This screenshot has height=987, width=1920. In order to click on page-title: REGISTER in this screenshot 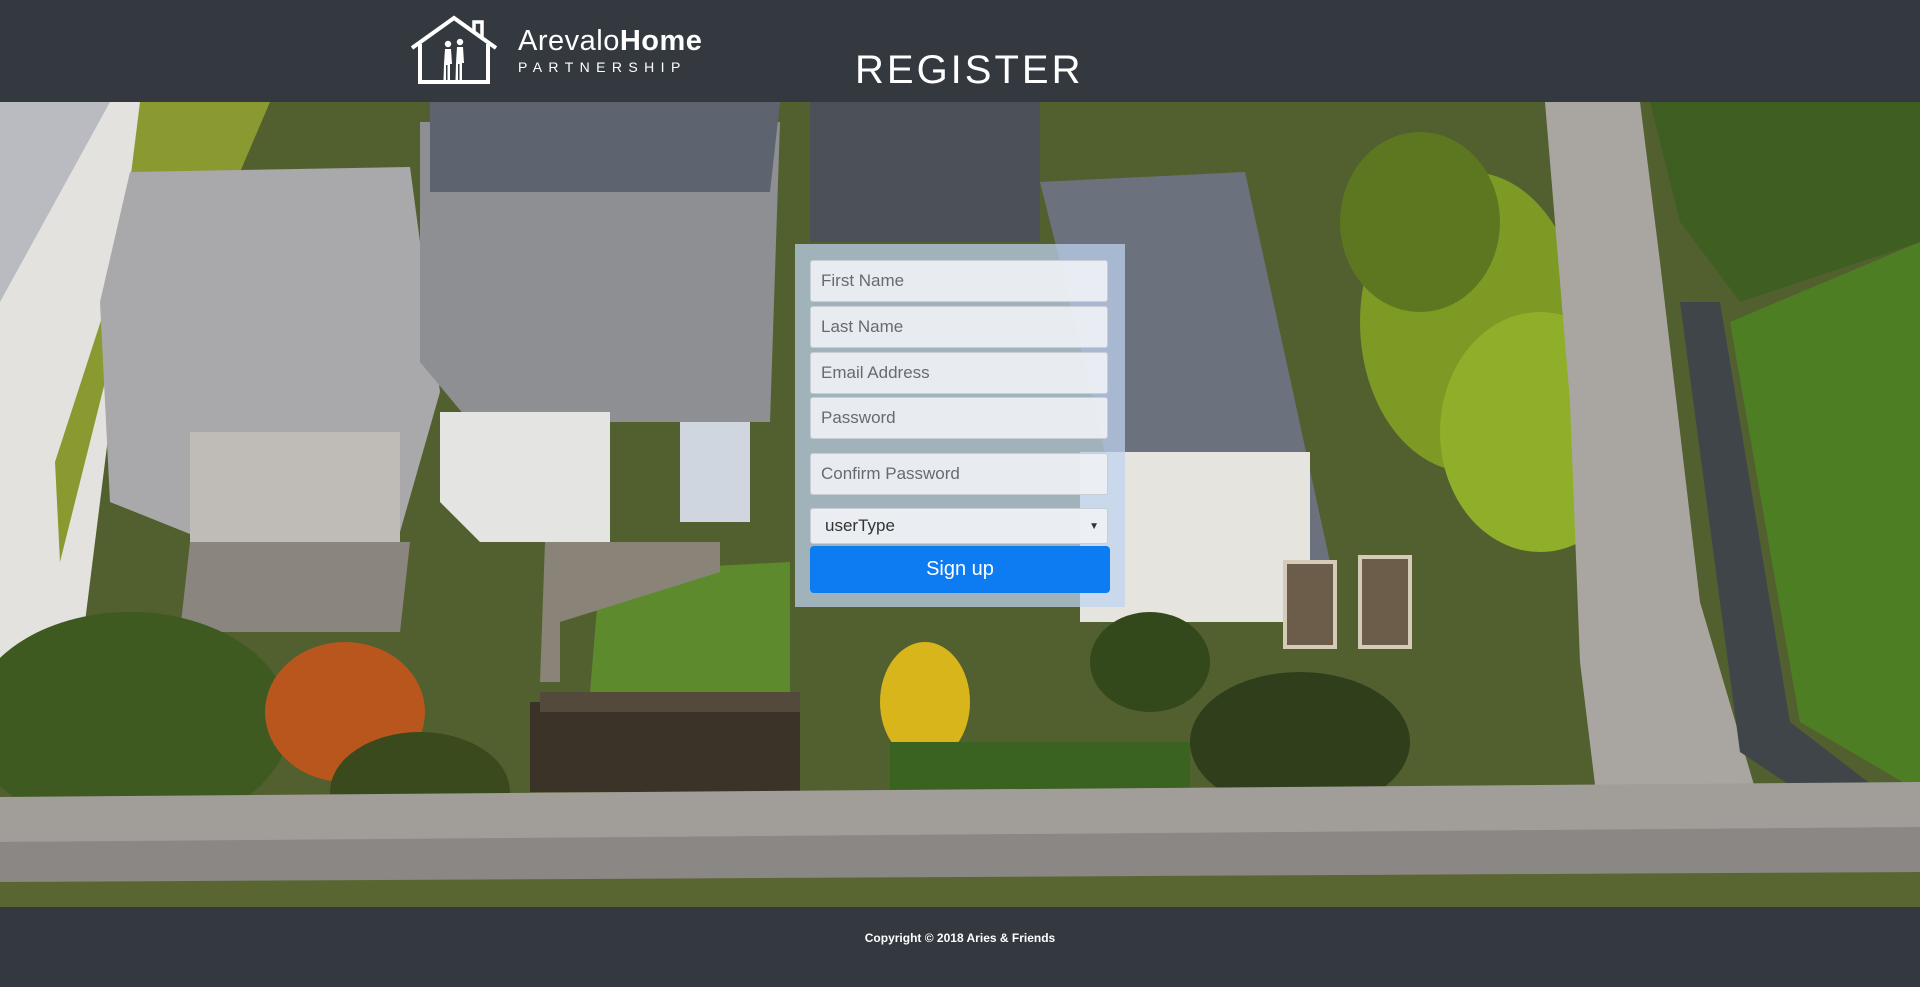, I will do `click(969, 70)`.